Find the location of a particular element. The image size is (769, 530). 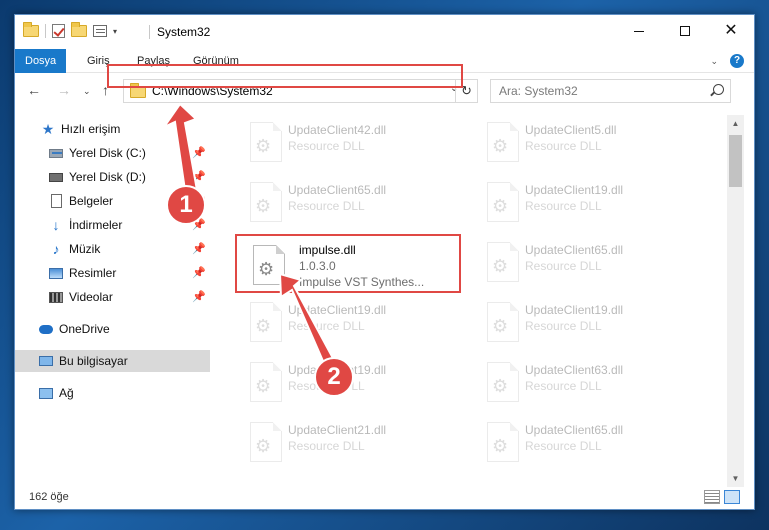

annotation-arrows is located at coordinates (249, 236).